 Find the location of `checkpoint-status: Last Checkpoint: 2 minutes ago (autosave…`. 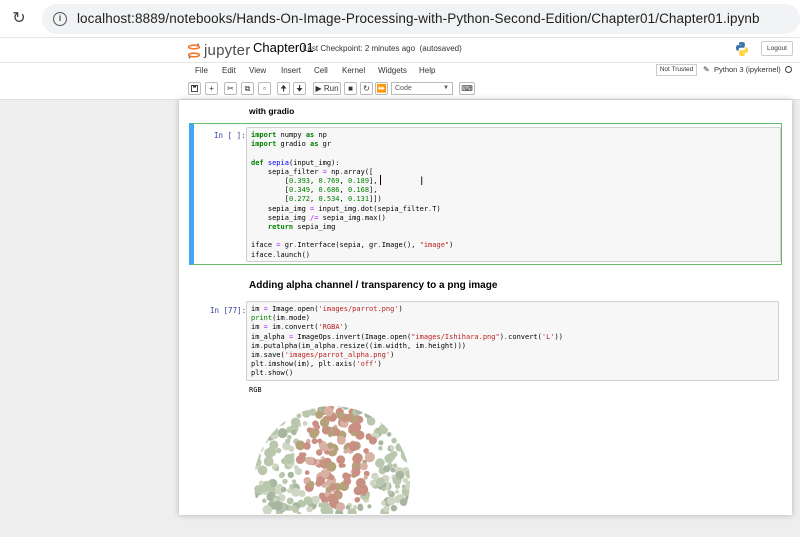

checkpoint-status: Last Checkpoint: 2 minutes ago (autosave… is located at coordinates (382, 48).